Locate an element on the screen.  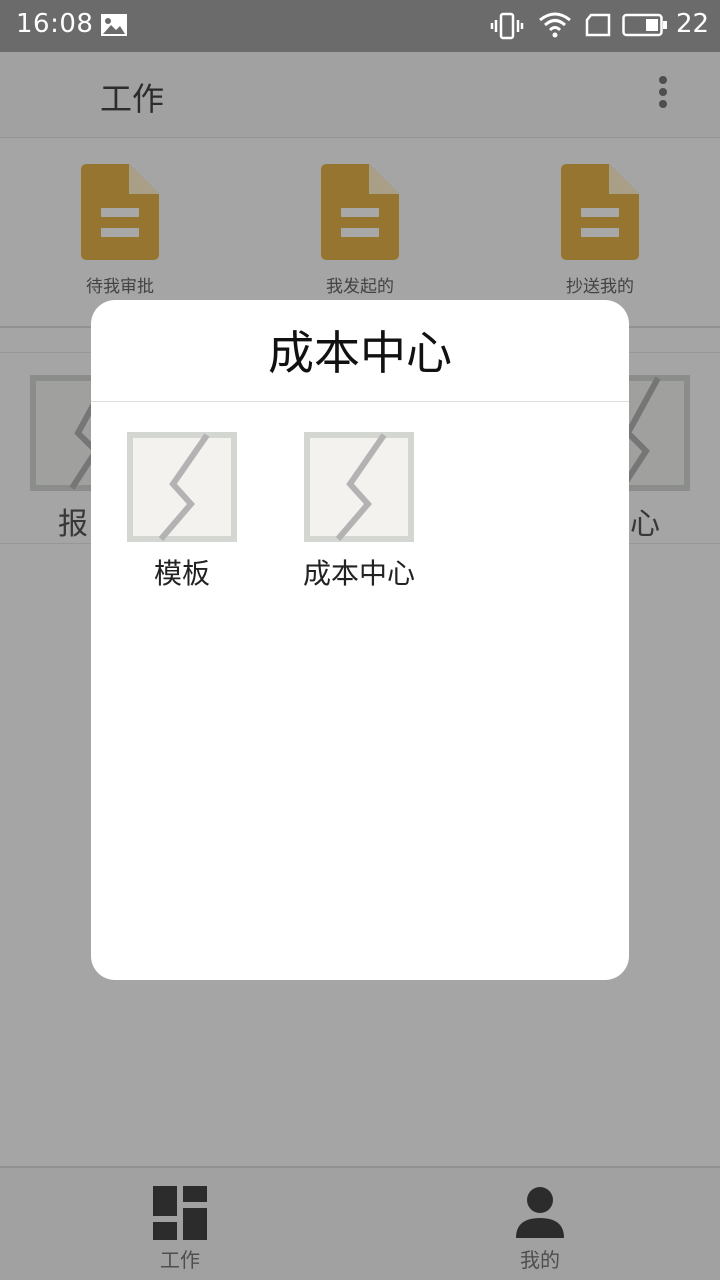
vibrate-icon is located at coordinates (507, 28).